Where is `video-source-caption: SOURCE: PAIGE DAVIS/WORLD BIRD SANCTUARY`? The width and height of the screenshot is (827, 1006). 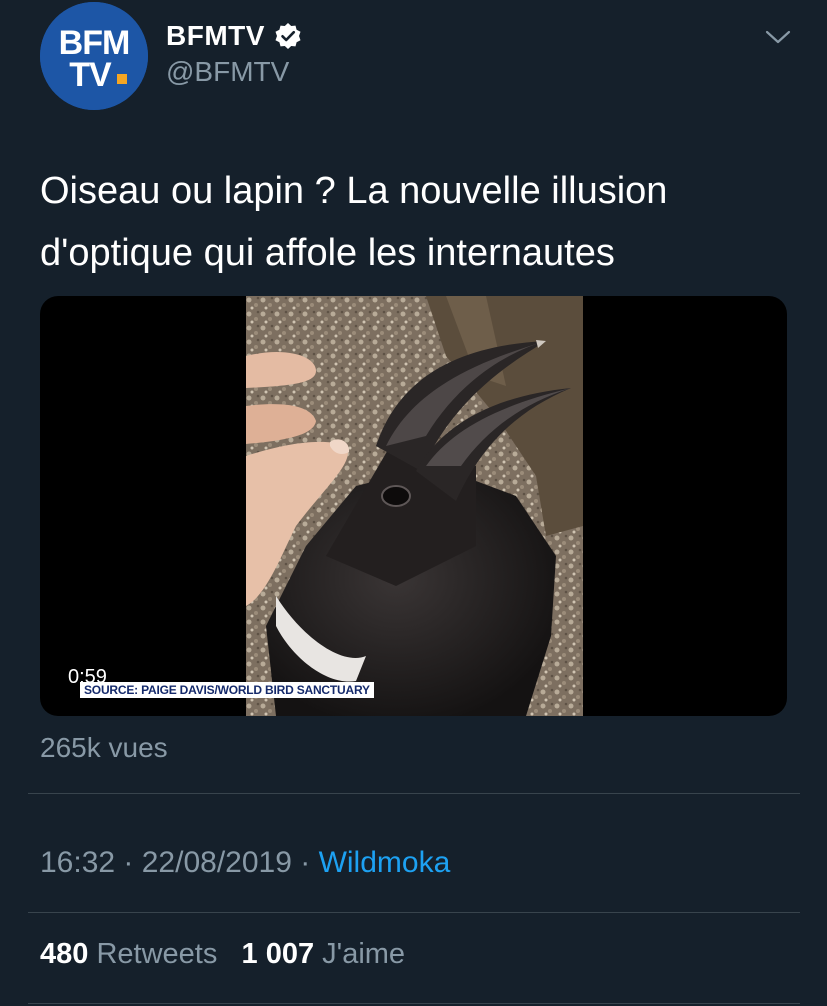
video-source-caption: SOURCE: PAIGE DAVIS/WORLD BIRD SANCTUARY is located at coordinates (227, 690).